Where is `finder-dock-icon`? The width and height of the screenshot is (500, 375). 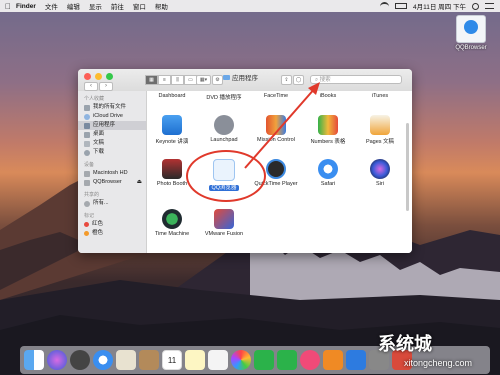 finder-dock-icon is located at coordinates (34, 360).